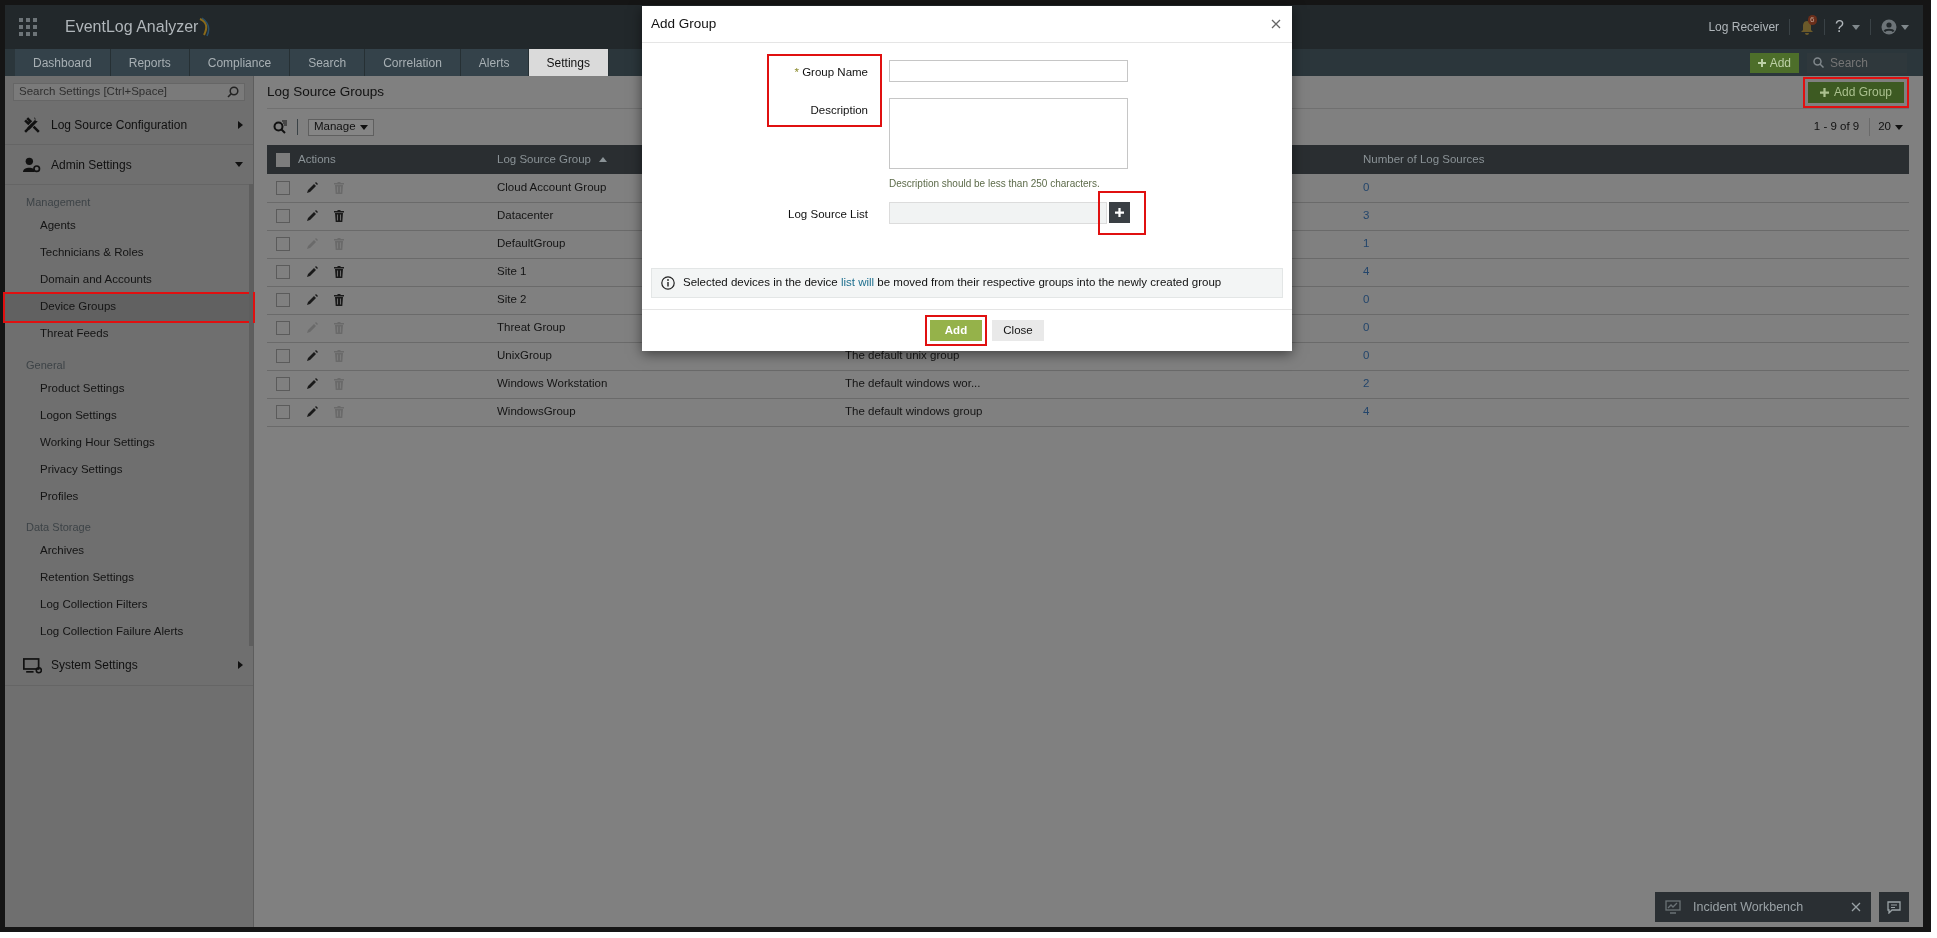  I want to click on sidebar-item: Technicians & Roles, so click(129, 253).